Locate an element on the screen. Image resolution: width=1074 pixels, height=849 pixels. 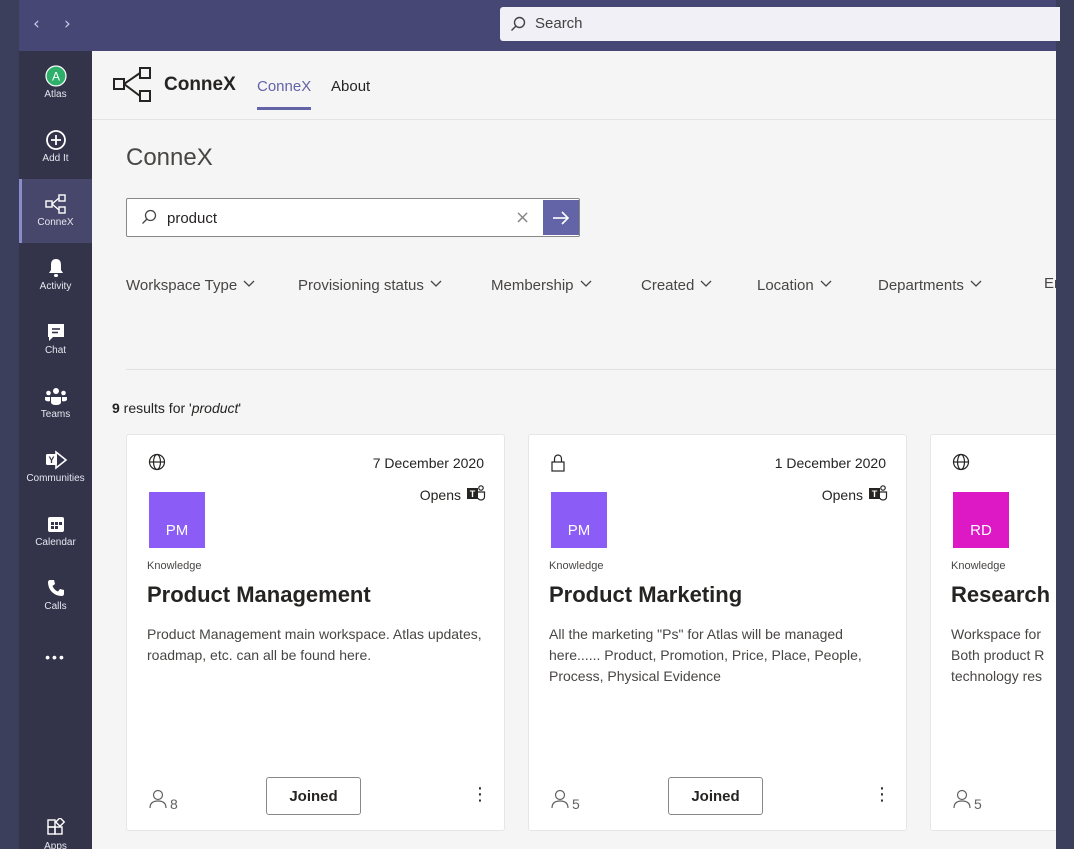
workspace-avatar: RD is located at coordinates (981, 520).